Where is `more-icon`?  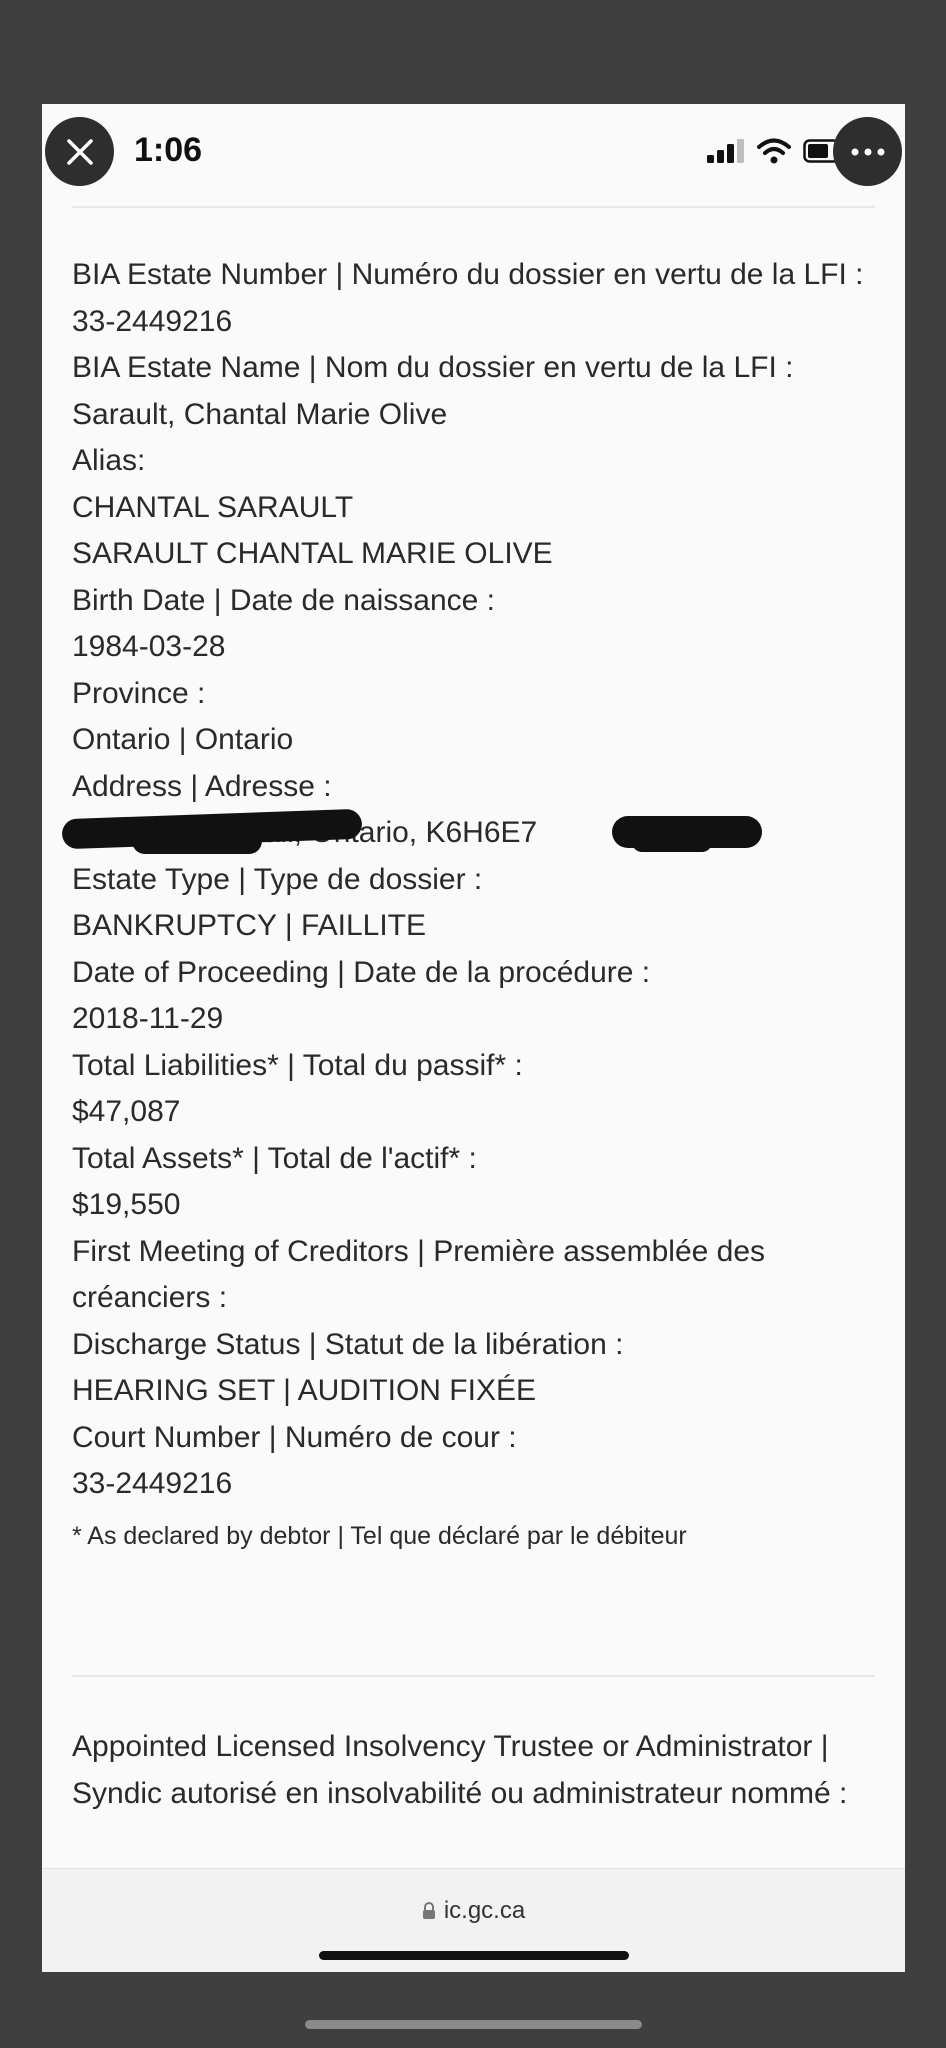 more-icon is located at coordinates (867, 151).